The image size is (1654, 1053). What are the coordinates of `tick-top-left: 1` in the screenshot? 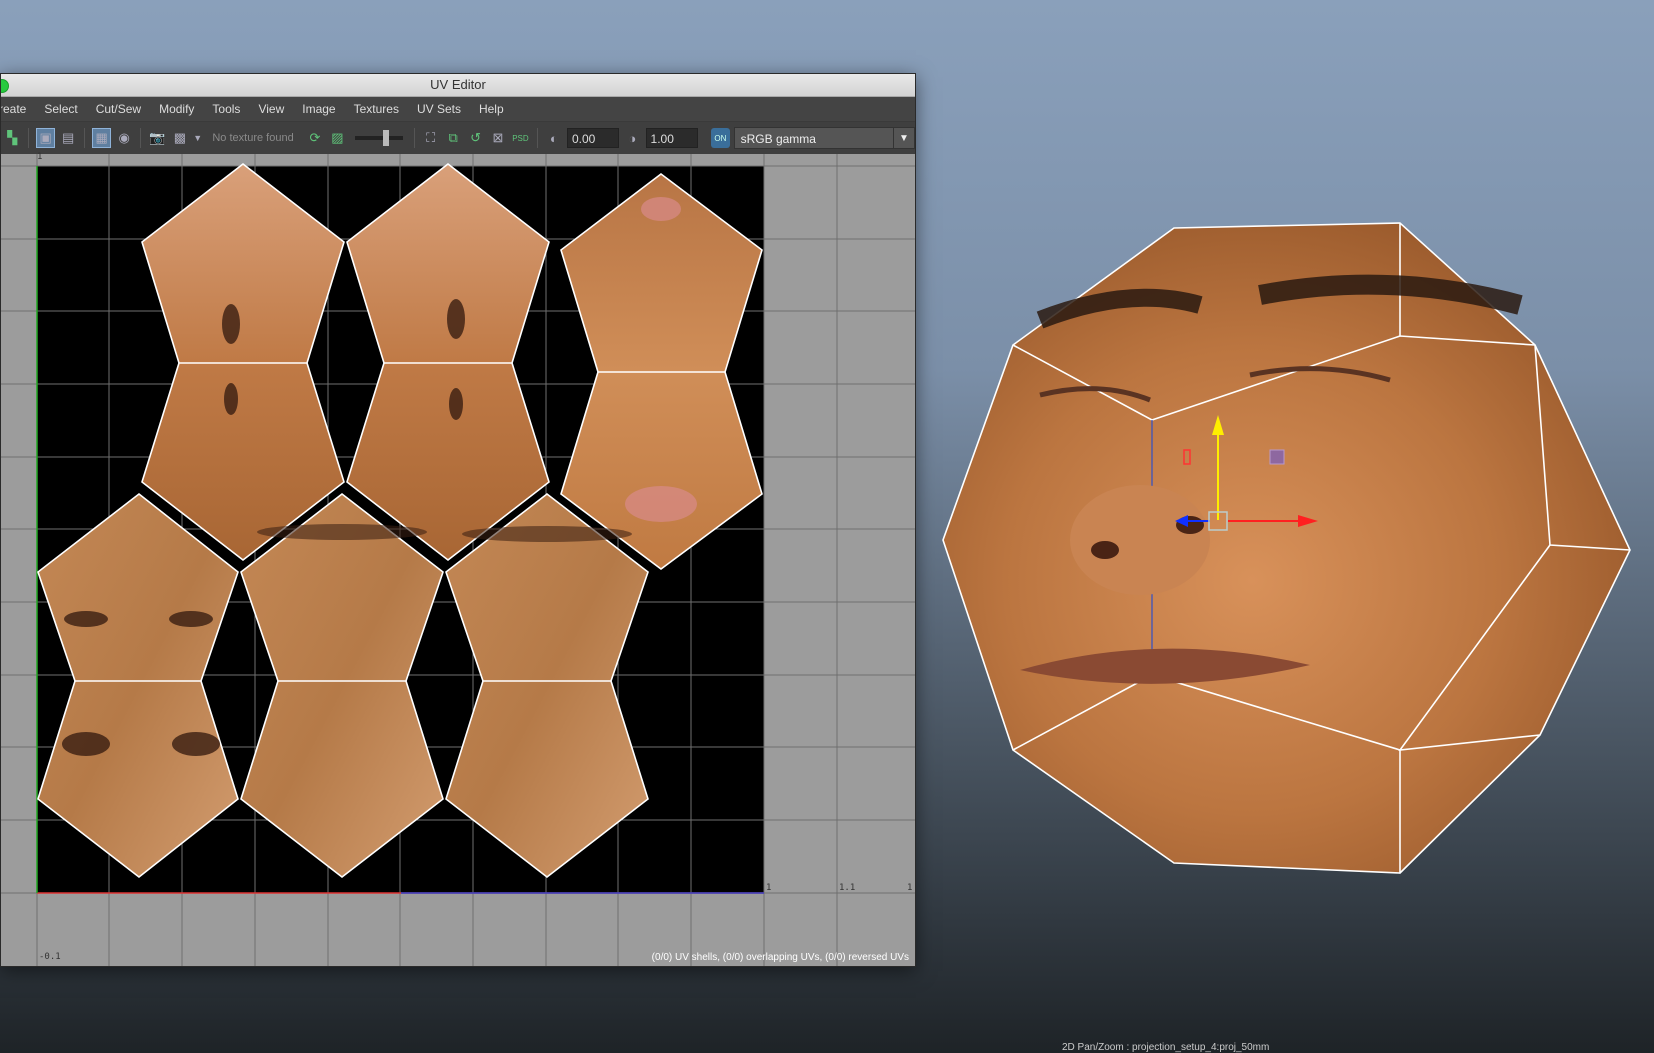 It's located at (40, 157).